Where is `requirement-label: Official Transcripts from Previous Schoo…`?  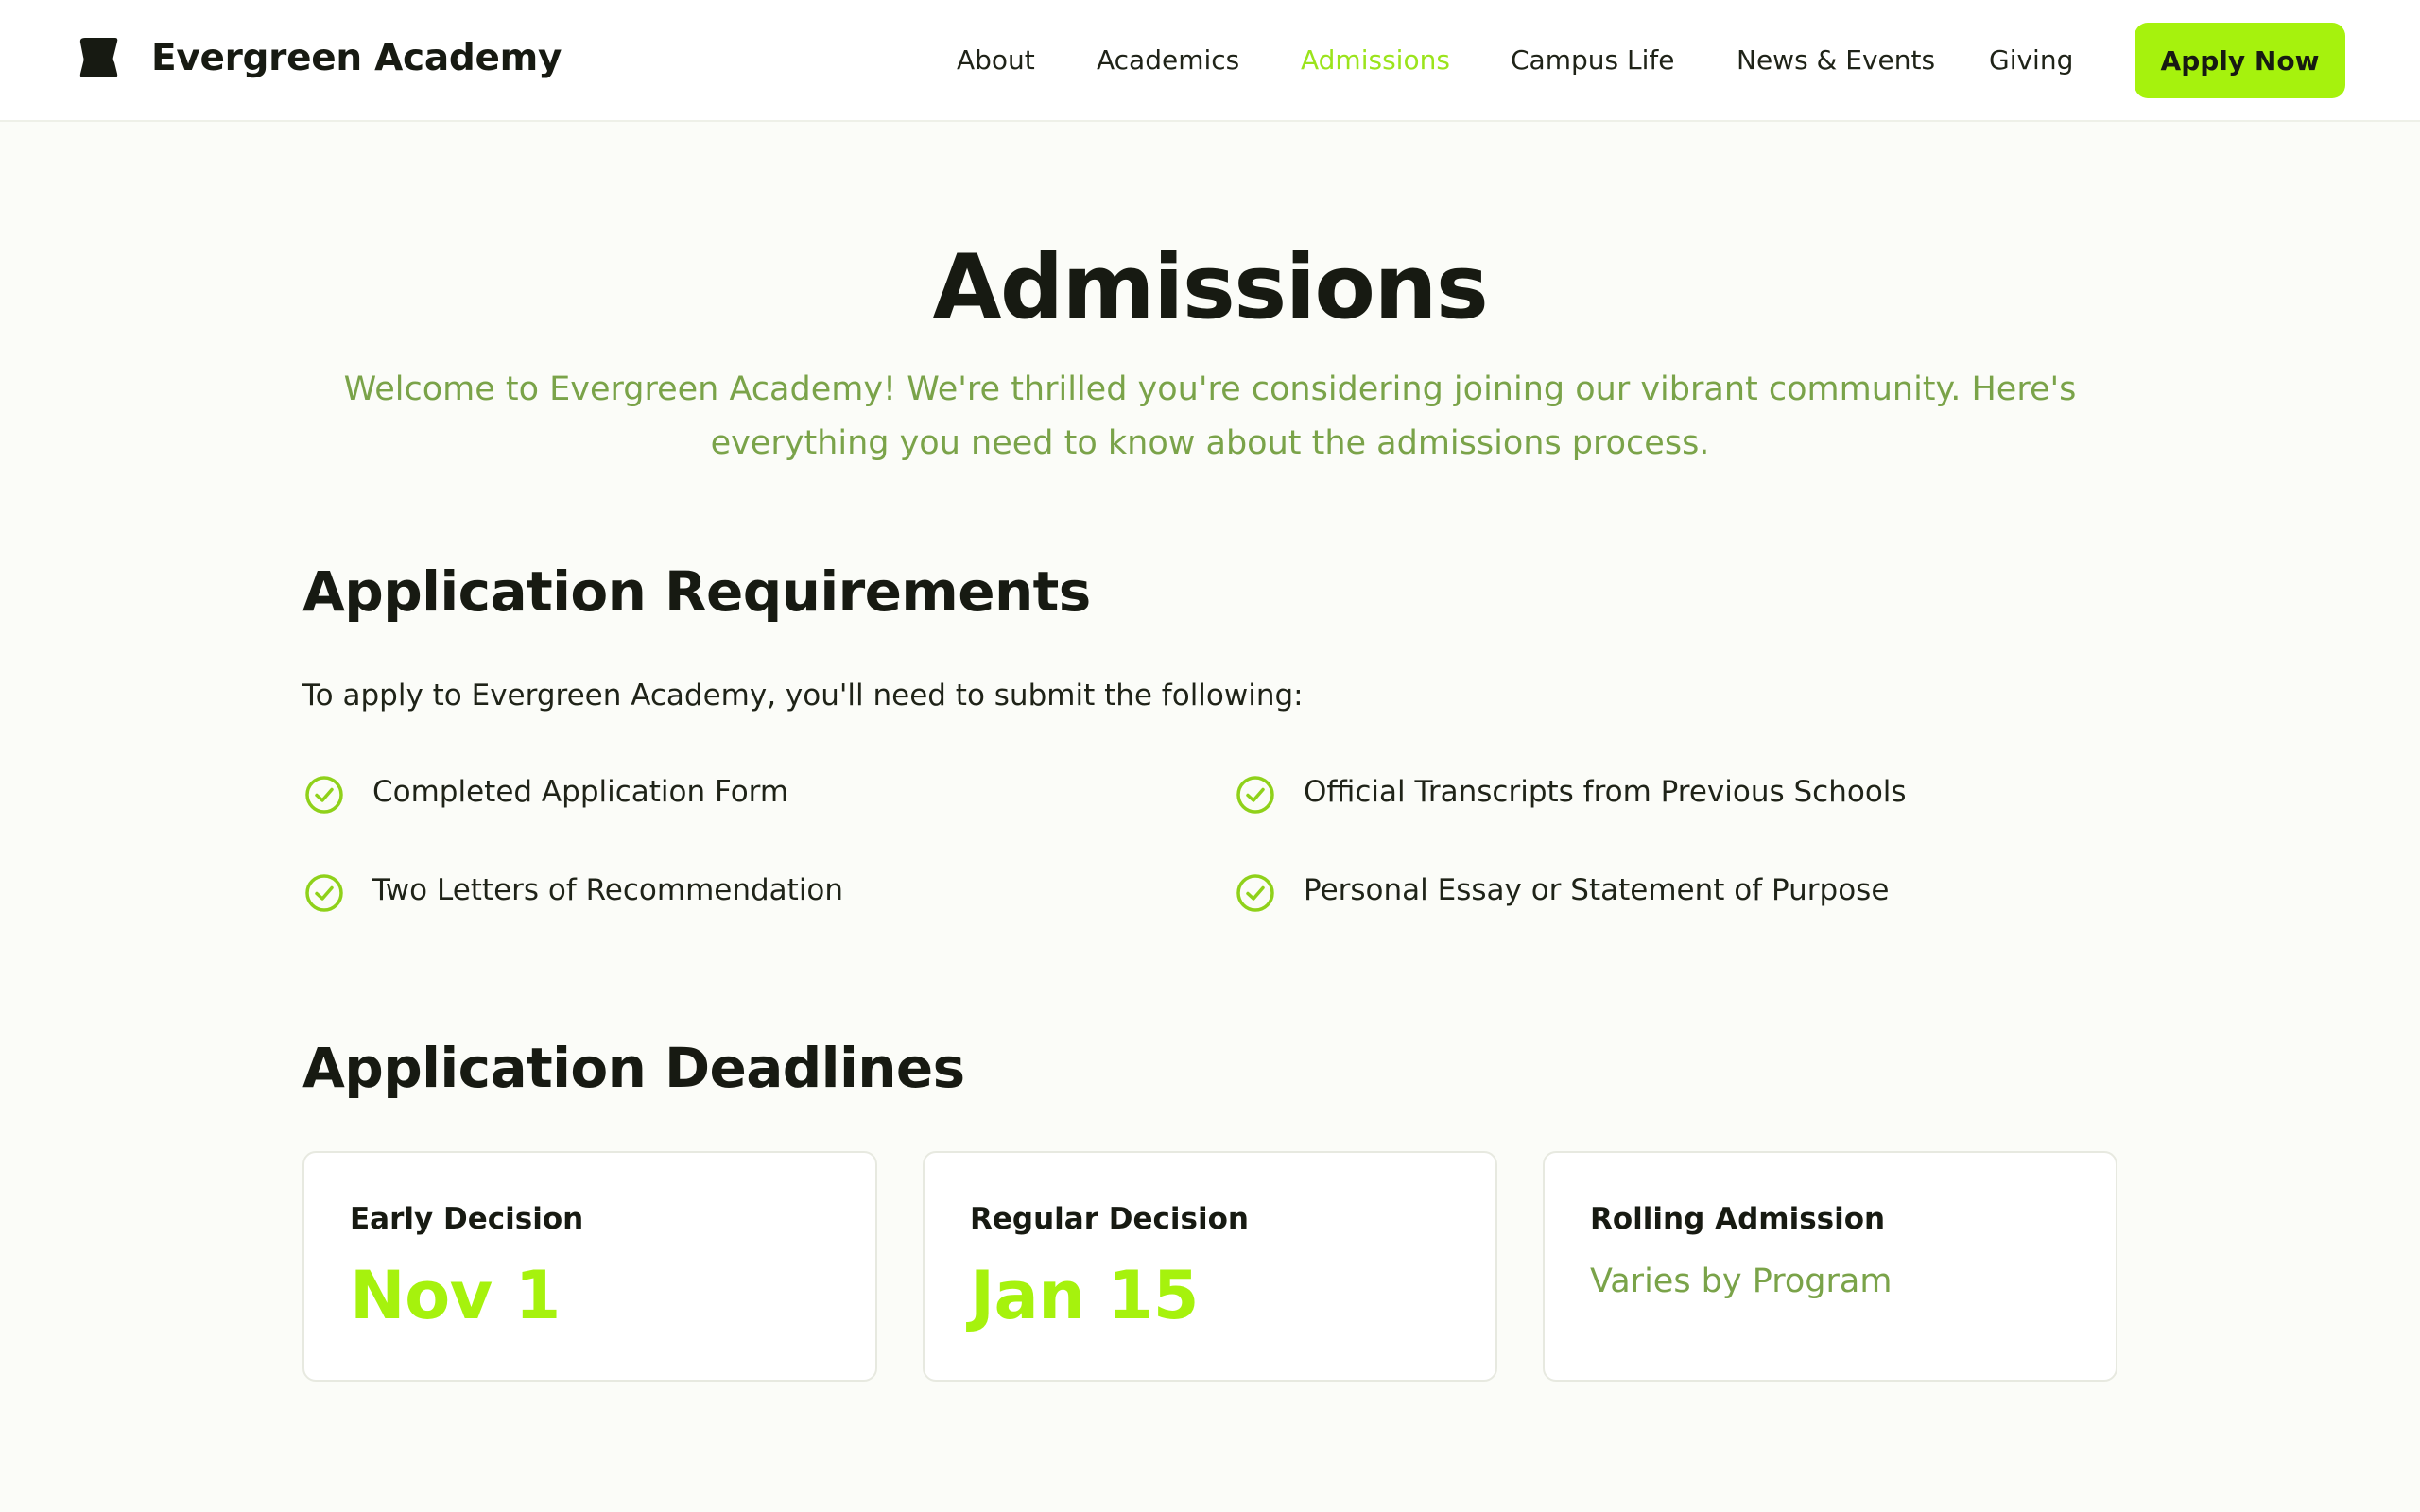
requirement-label: Official Transcripts from Previous Schoo… is located at coordinates (1605, 792).